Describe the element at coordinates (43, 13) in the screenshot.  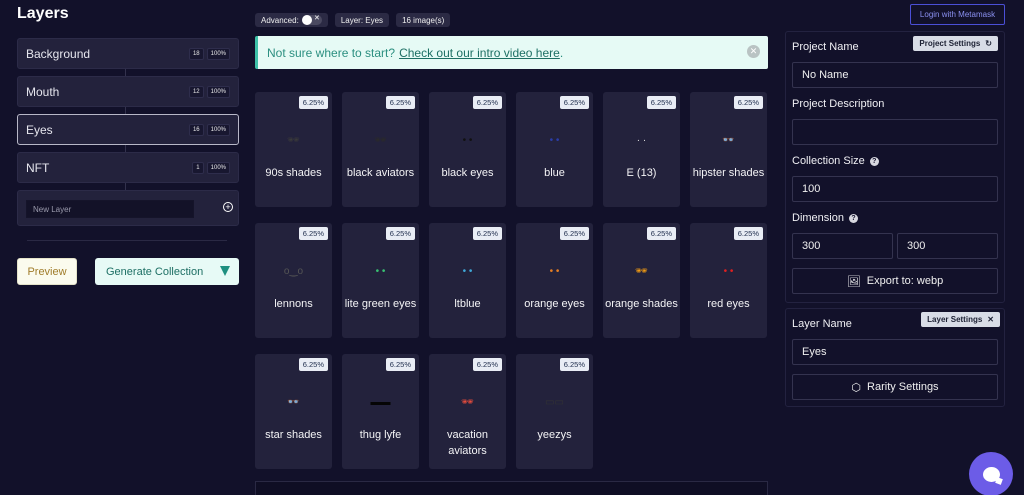
I see `layers-title: Layers` at that location.